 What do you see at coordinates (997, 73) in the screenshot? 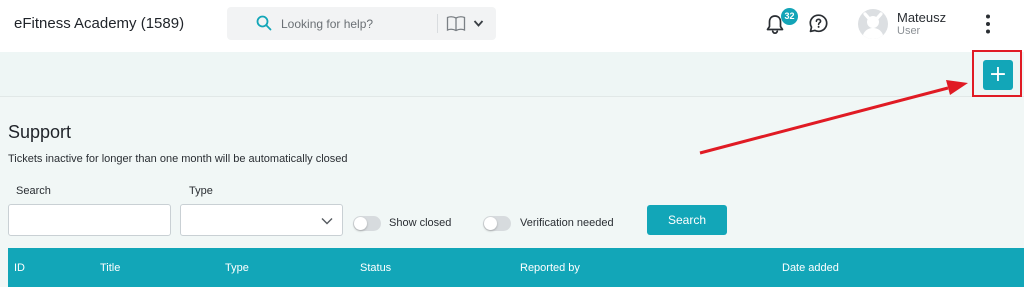
I see `annotation-highlight-box` at bounding box center [997, 73].